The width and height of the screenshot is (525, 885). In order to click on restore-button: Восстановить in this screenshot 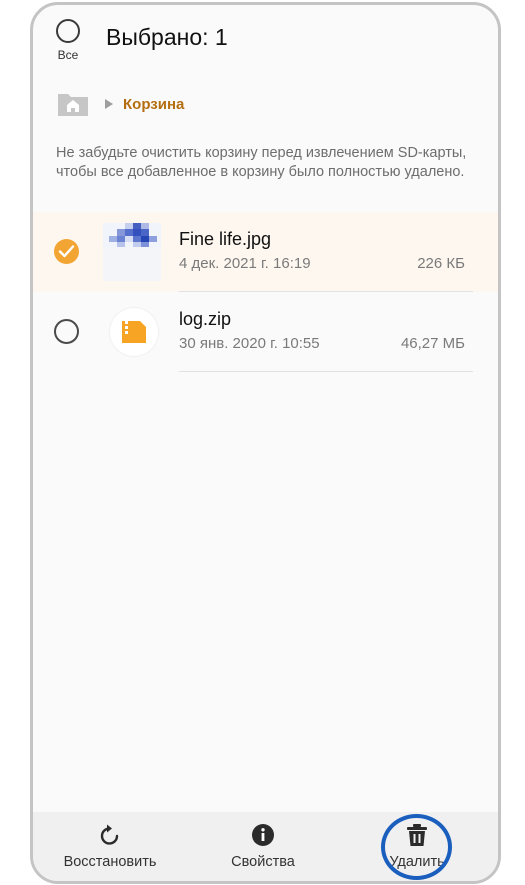, I will do `click(110, 846)`.